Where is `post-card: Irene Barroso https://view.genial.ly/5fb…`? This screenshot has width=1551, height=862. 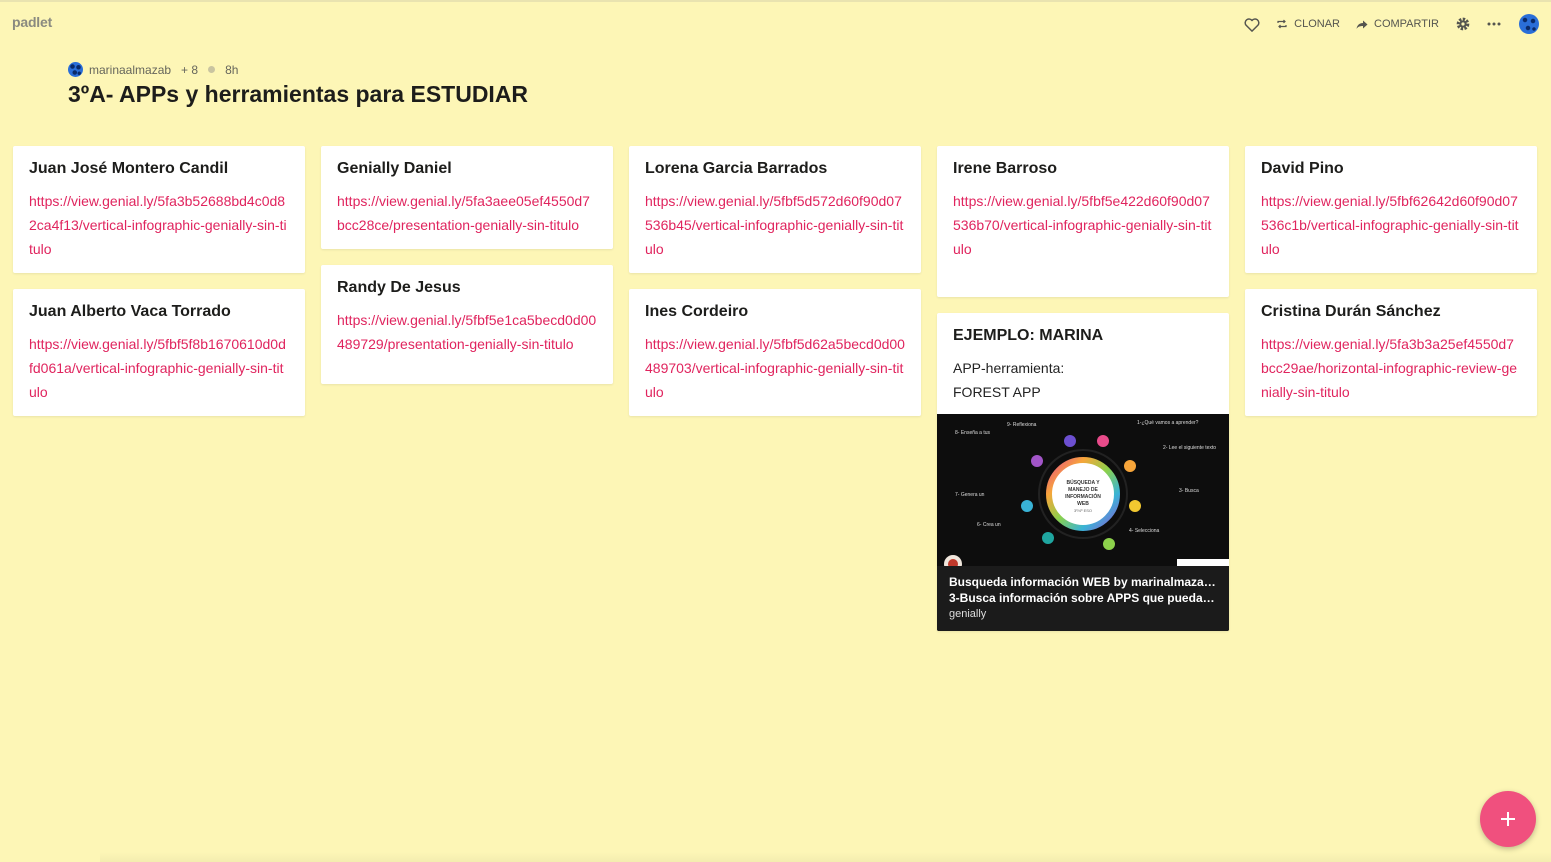
post-card: Irene Barroso https://view.genial.ly/5fb… is located at coordinates (1083, 221).